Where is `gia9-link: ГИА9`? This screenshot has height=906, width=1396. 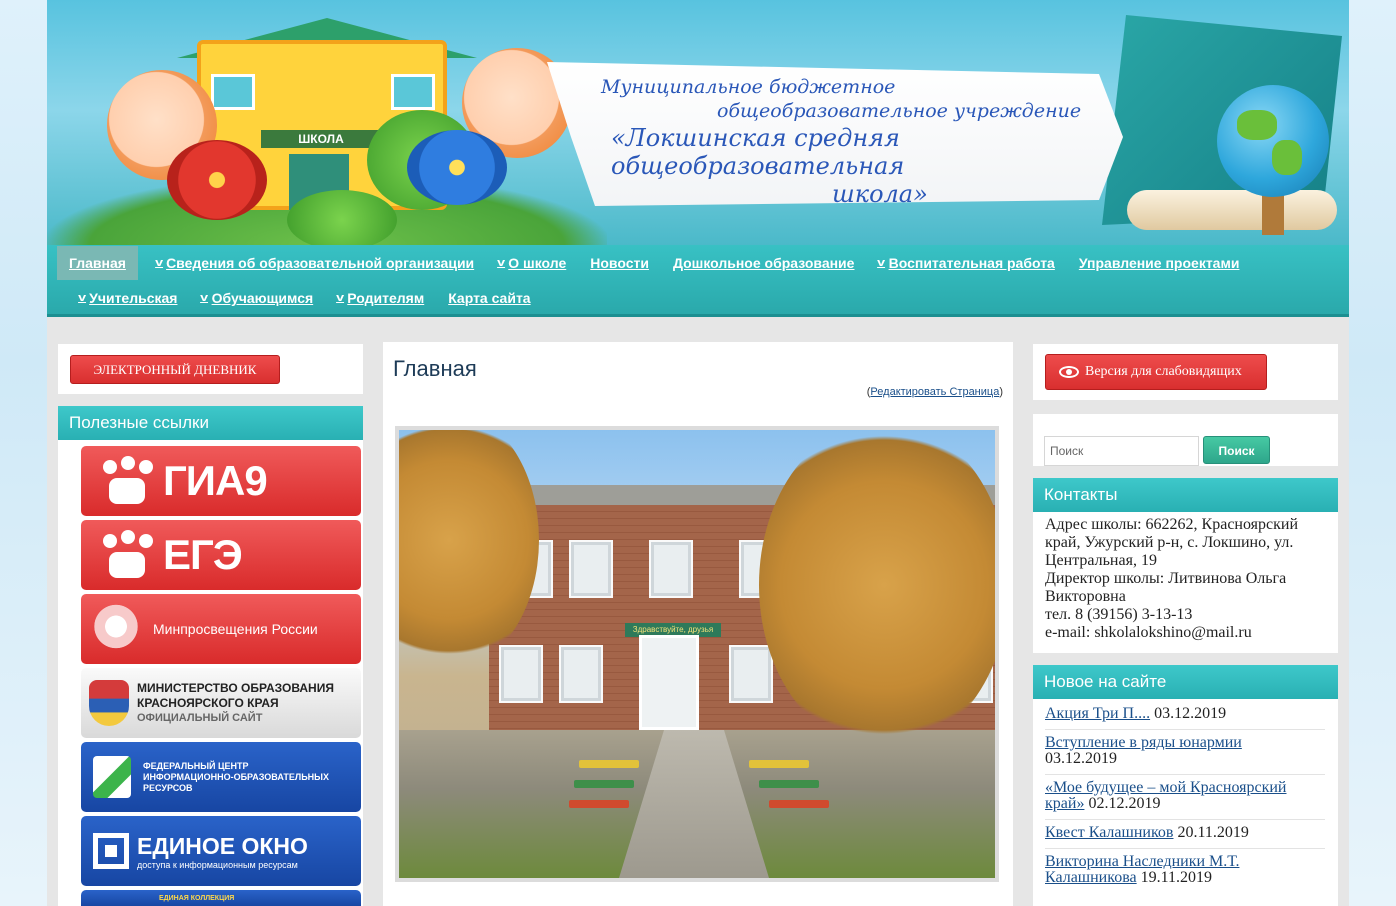
gia9-link: ГИА9 is located at coordinates (221, 481).